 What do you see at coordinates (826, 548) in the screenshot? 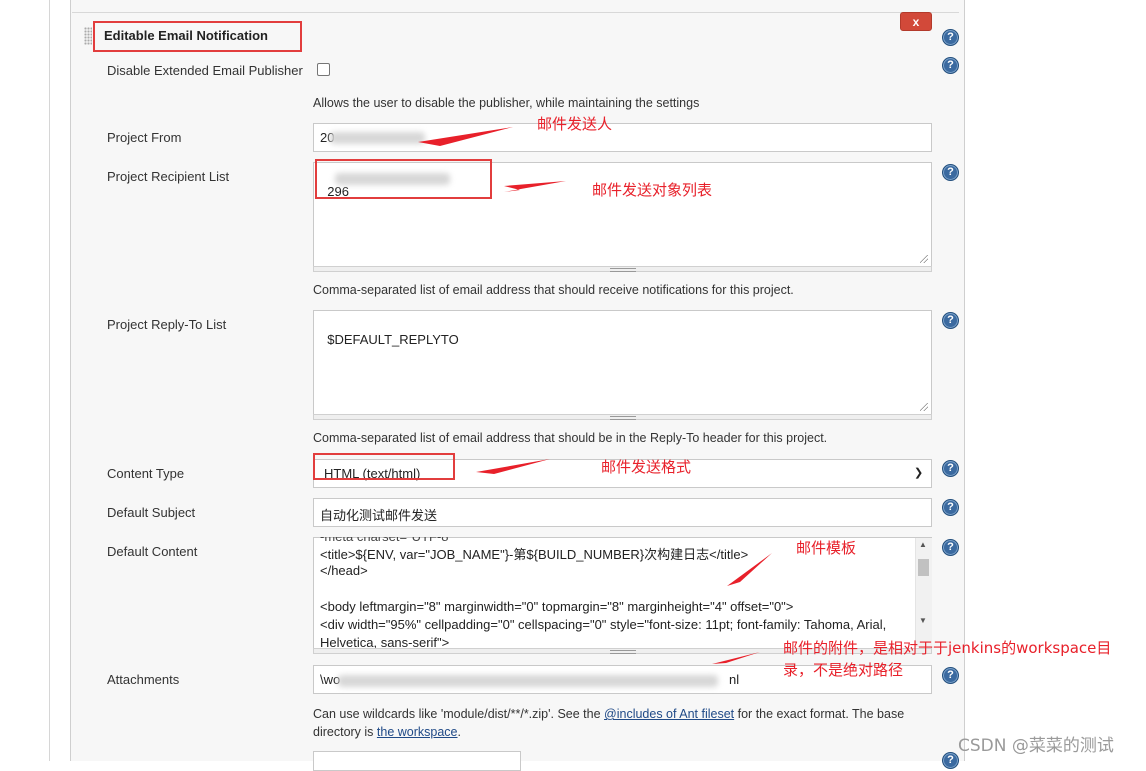
I see `annotation-template: 邮件模板` at bounding box center [826, 548].